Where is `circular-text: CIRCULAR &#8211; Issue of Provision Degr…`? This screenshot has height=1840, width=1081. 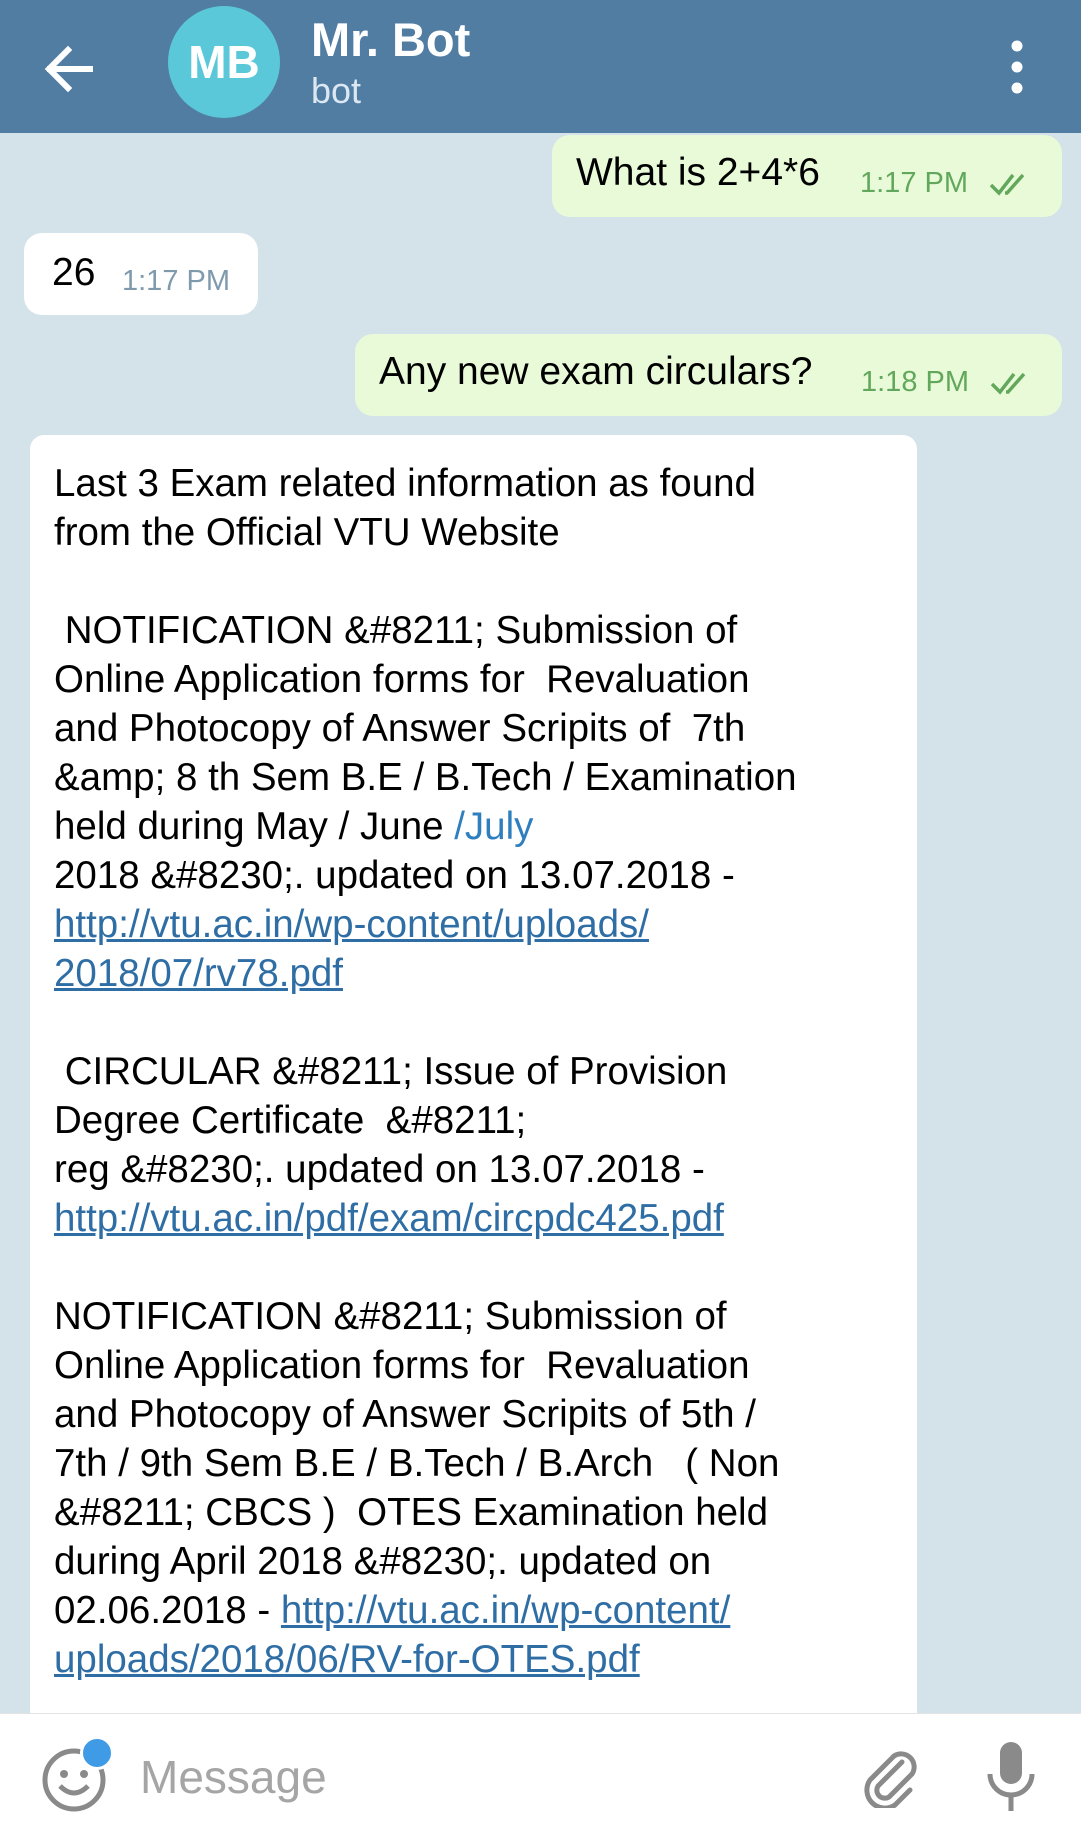 circular-text: CIRCULAR &#8211; Issue of Provision Degr… is located at coordinates (391, 1120).